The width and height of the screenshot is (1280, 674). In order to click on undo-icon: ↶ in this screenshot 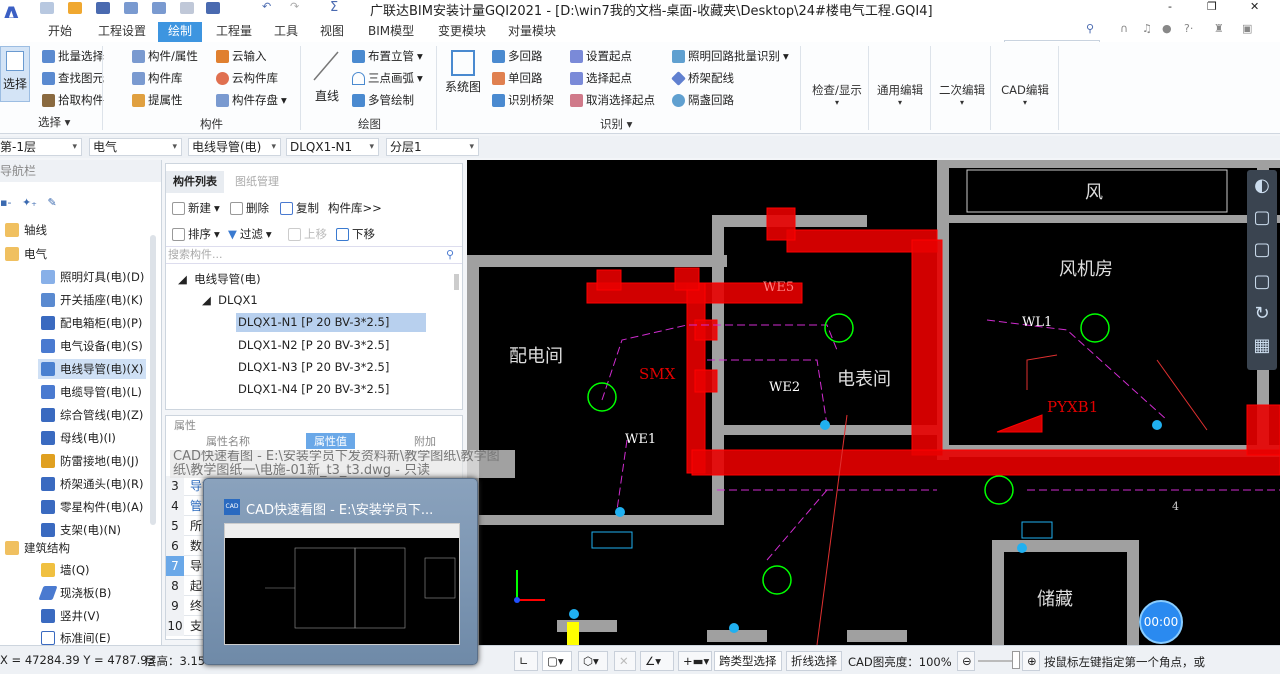, I will do `click(266, 6)`.